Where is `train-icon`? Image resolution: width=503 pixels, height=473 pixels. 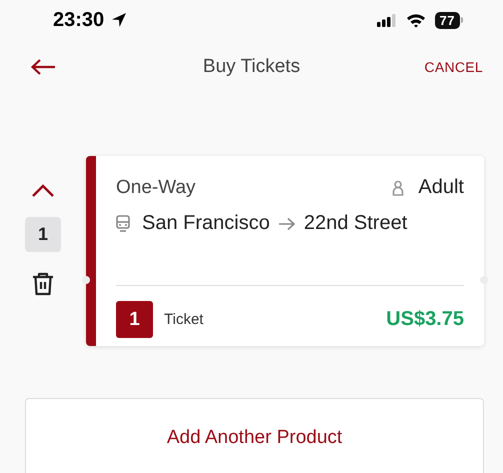 train-icon is located at coordinates (123, 223).